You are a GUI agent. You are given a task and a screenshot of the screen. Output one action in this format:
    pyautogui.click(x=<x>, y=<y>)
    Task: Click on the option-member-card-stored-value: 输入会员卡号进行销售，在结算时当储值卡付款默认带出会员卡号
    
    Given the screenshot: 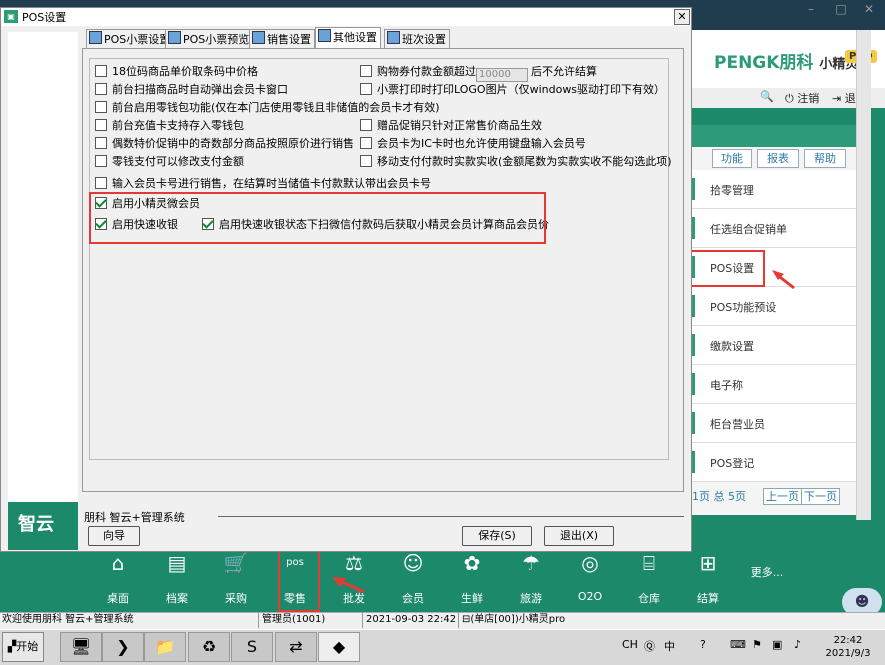 What is the action you would take?
    pyautogui.click(x=263, y=184)
    